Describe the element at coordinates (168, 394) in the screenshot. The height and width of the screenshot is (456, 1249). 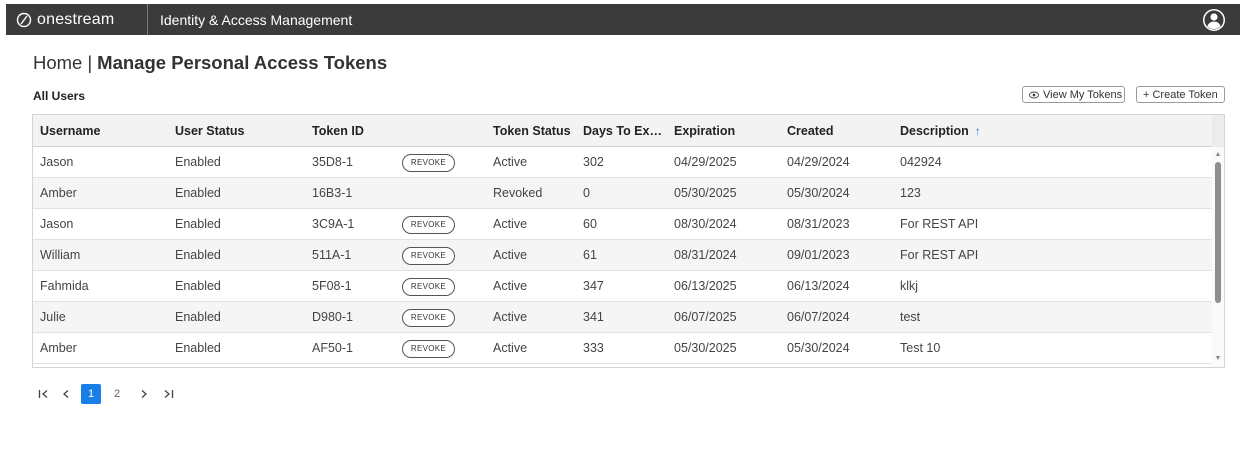
I see `last-page-icon` at that location.